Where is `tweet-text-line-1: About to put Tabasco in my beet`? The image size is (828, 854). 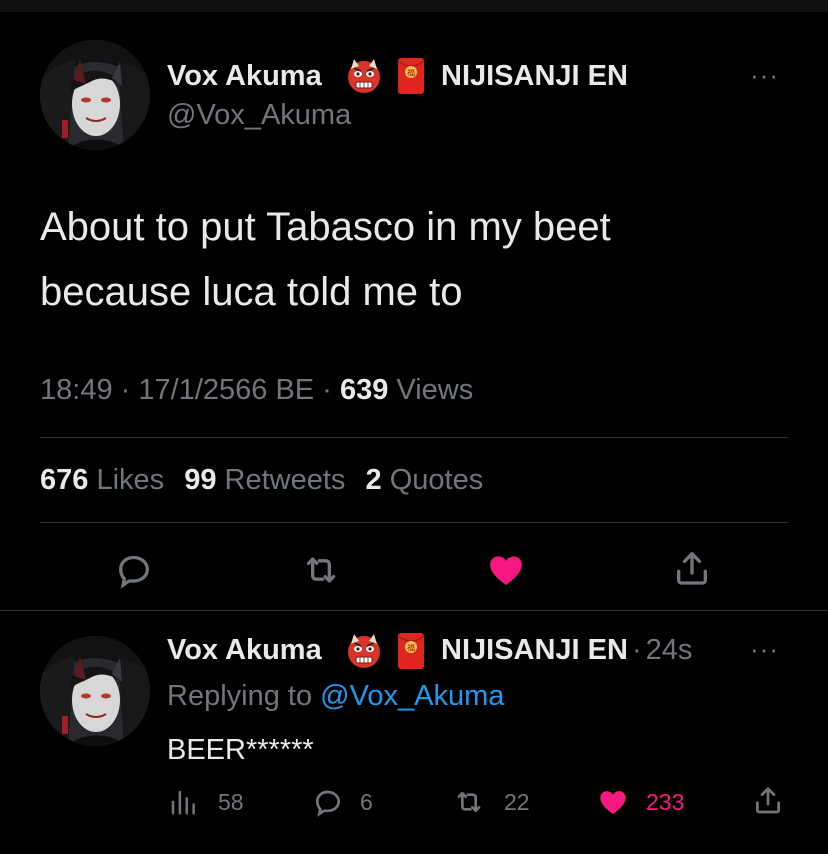
tweet-text-line-1: About to put Tabasco in my beet is located at coordinates (325, 227).